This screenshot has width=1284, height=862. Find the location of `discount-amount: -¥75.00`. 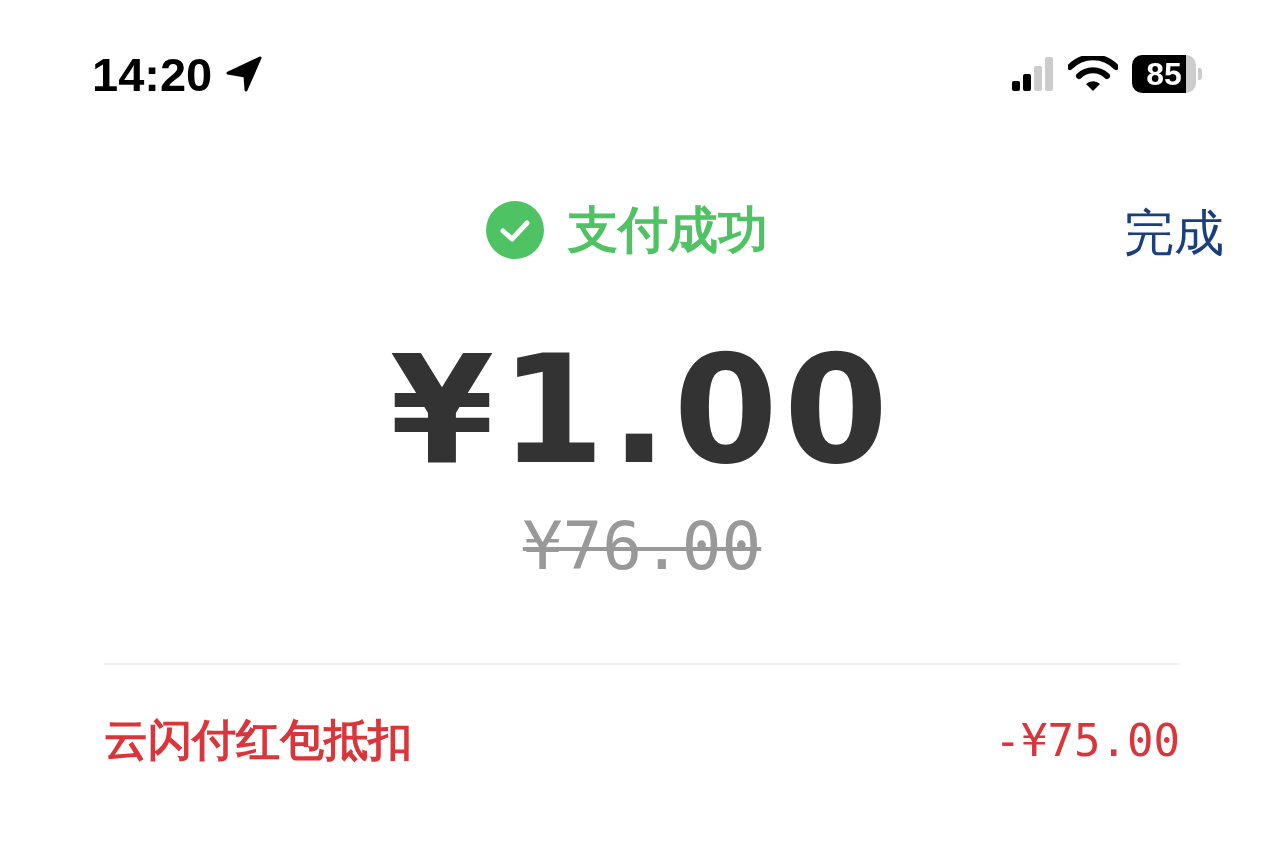

discount-amount: -¥75.00 is located at coordinates (1087, 740).